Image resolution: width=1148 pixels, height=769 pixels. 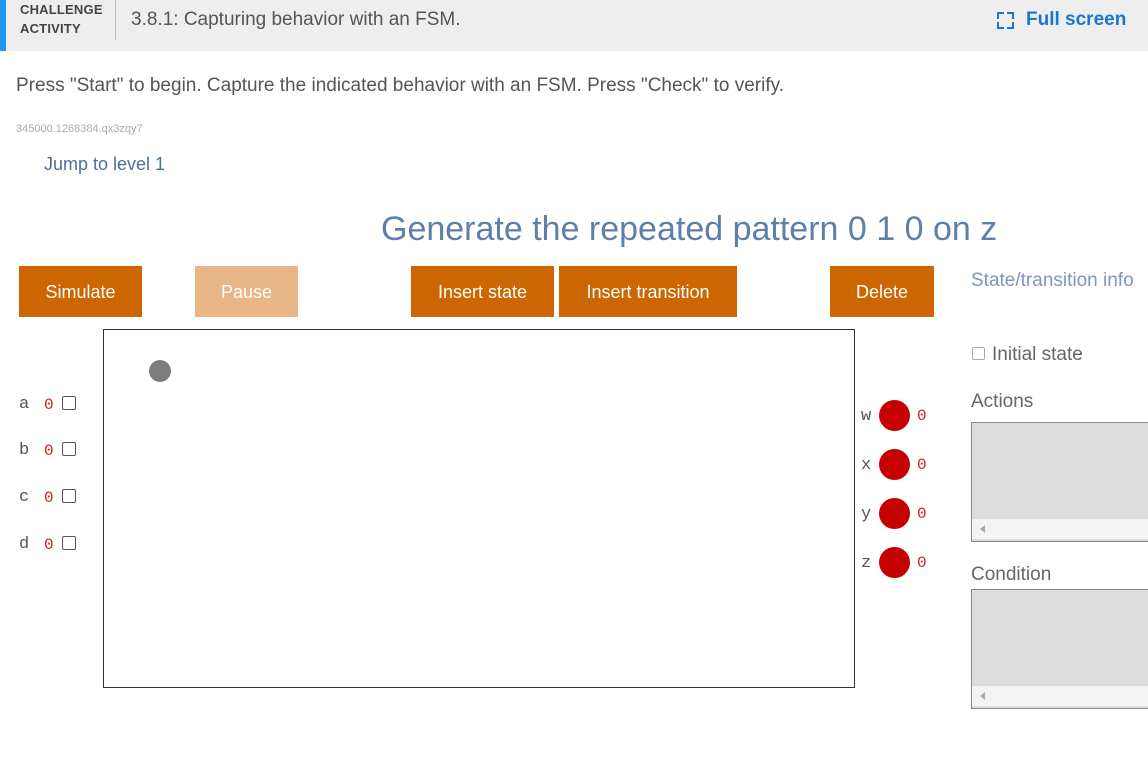 I want to click on badge-line-1: CHALLENGE, so click(x=61, y=9).